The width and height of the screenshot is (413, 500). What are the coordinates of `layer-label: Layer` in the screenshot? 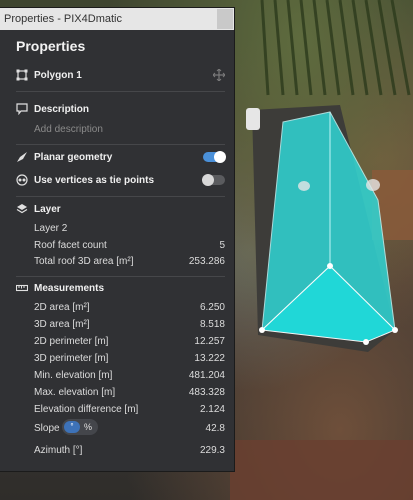 It's located at (47, 209).